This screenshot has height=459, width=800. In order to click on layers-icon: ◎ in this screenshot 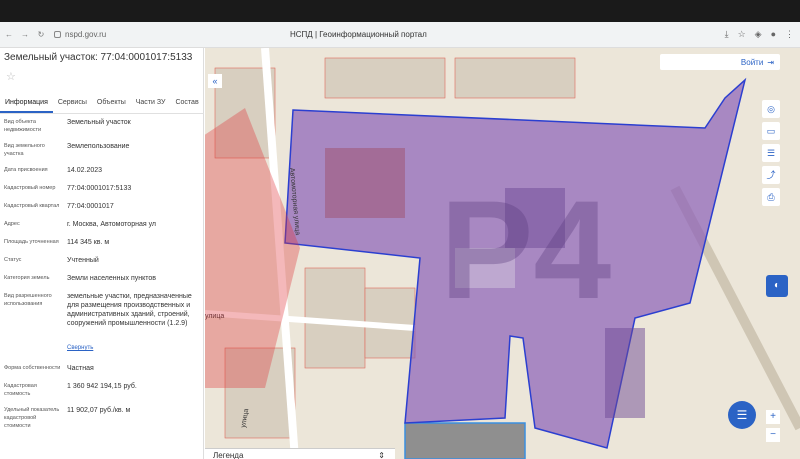, I will do `click(771, 109)`.